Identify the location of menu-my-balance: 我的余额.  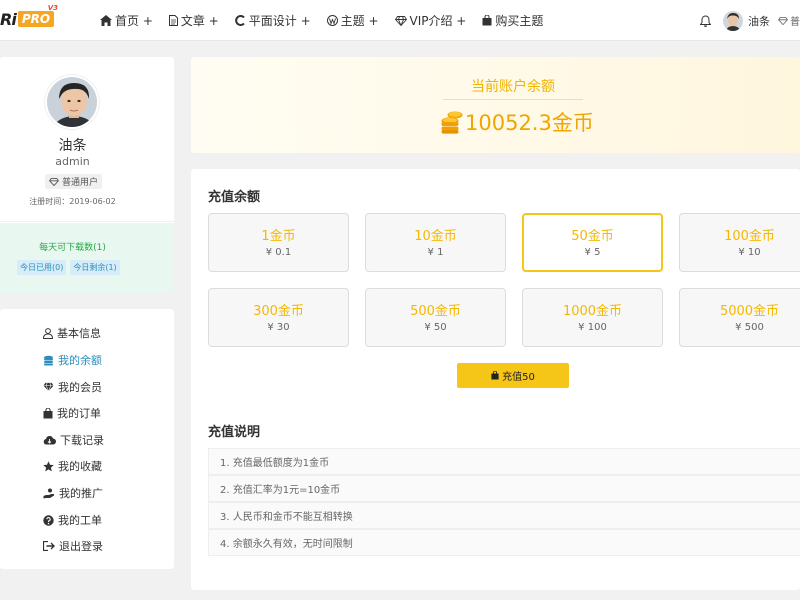
(72, 360).